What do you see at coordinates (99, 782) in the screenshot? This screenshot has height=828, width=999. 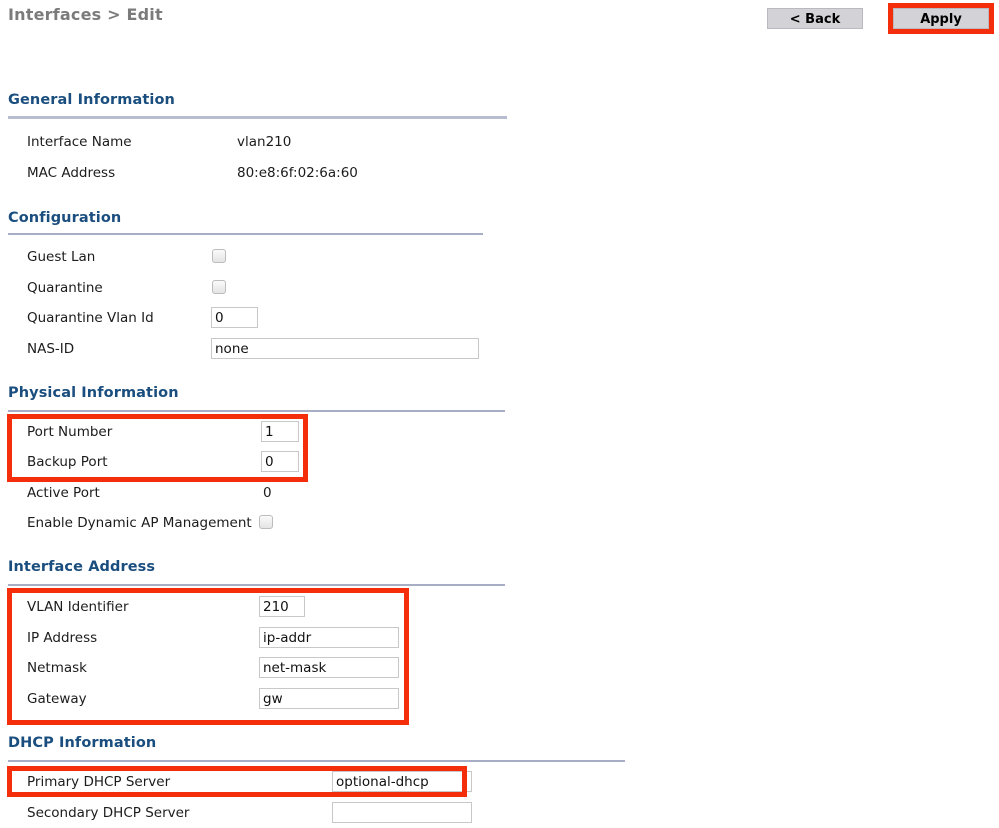 I see `label-primary-dhcp-server: Primary DHCP Server` at bounding box center [99, 782].